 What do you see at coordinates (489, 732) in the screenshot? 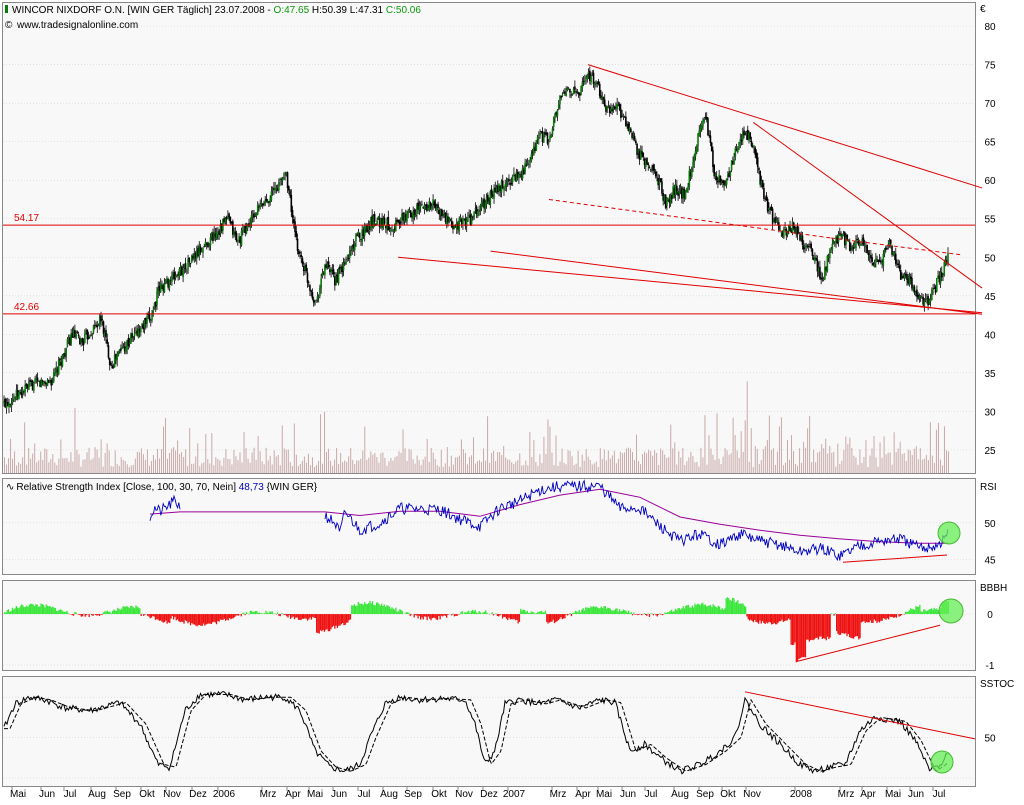
I see `sstoc-panel` at bounding box center [489, 732].